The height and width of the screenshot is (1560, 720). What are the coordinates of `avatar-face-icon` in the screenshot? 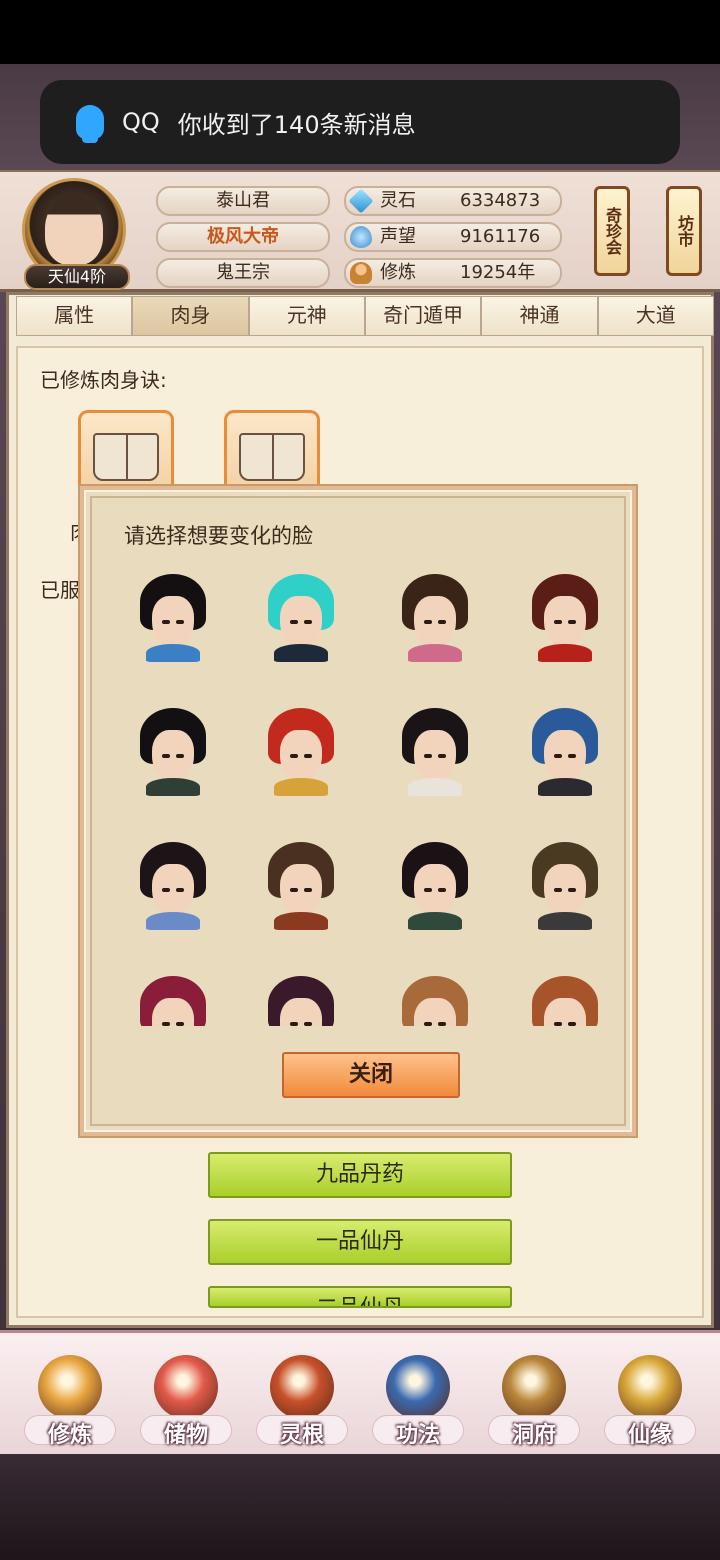 It's located at (74, 230).